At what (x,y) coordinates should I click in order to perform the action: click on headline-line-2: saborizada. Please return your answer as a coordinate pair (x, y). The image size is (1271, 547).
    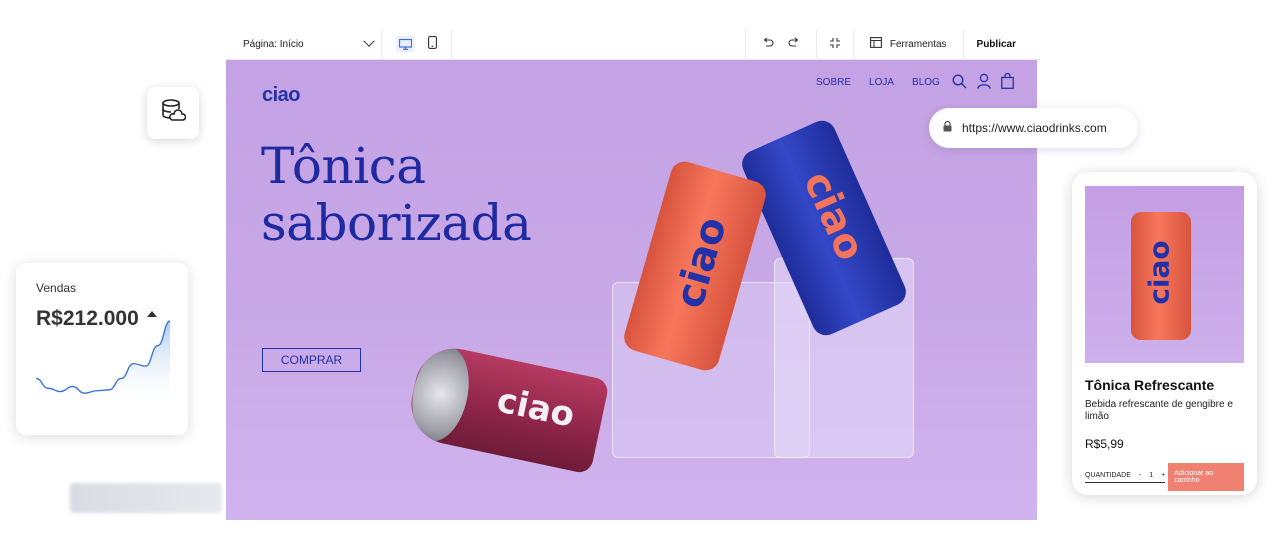
    Looking at the image, I should click on (396, 223).